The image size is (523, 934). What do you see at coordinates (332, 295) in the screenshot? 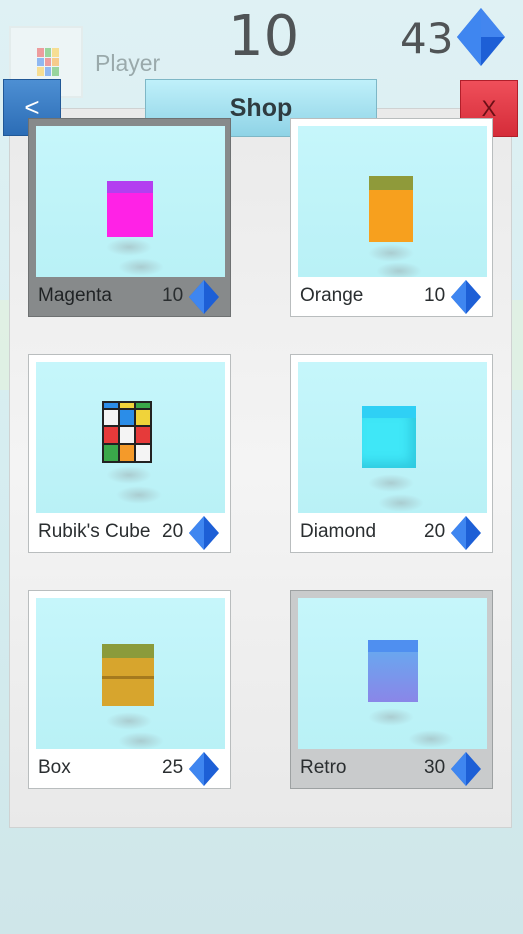
I see `item-name: Orange` at bounding box center [332, 295].